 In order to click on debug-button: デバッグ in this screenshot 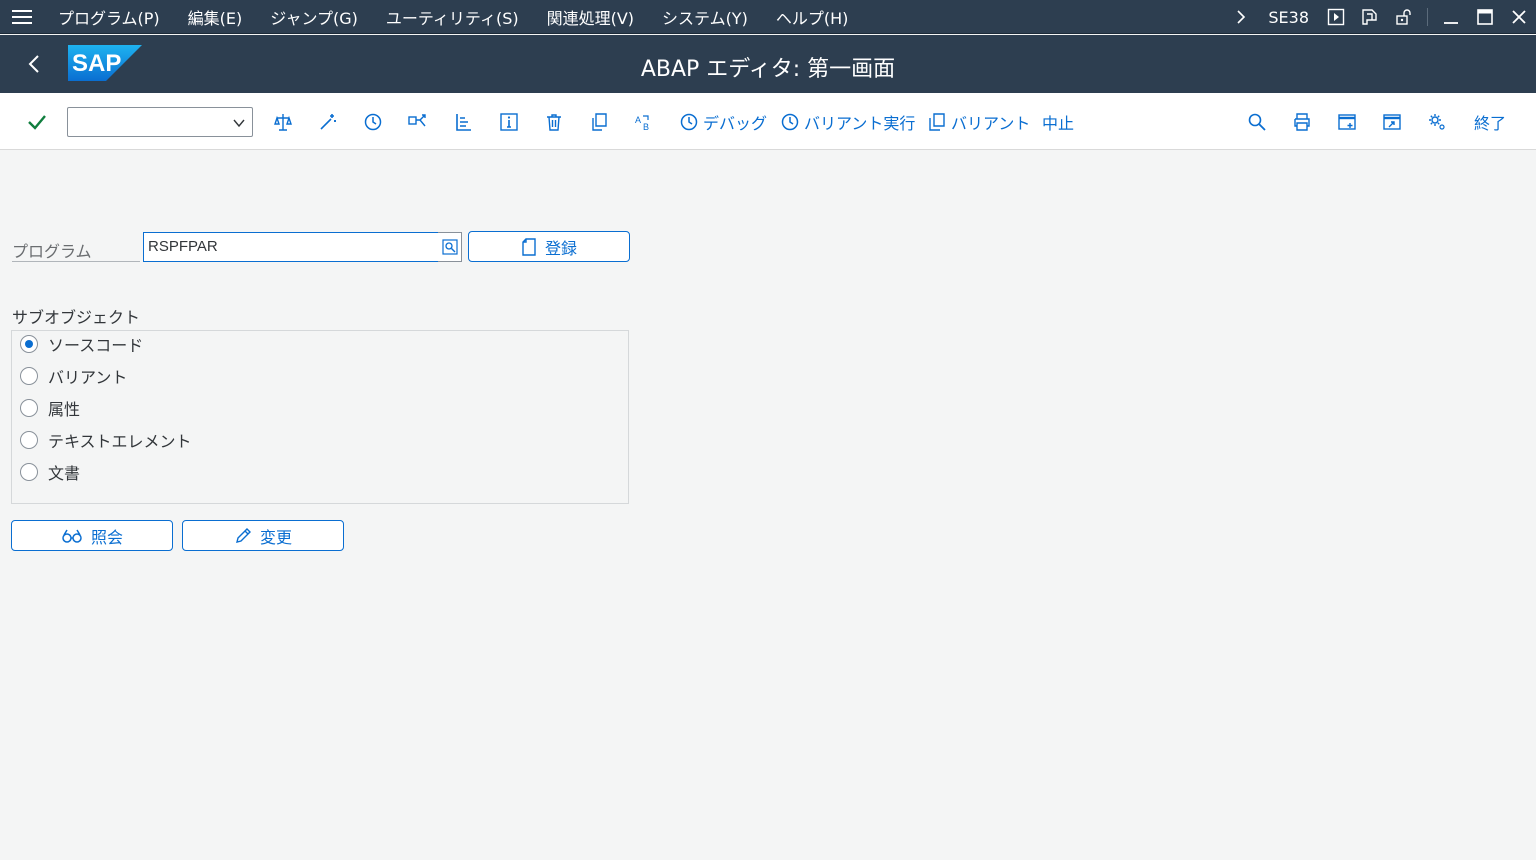, I will do `click(723, 122)`.